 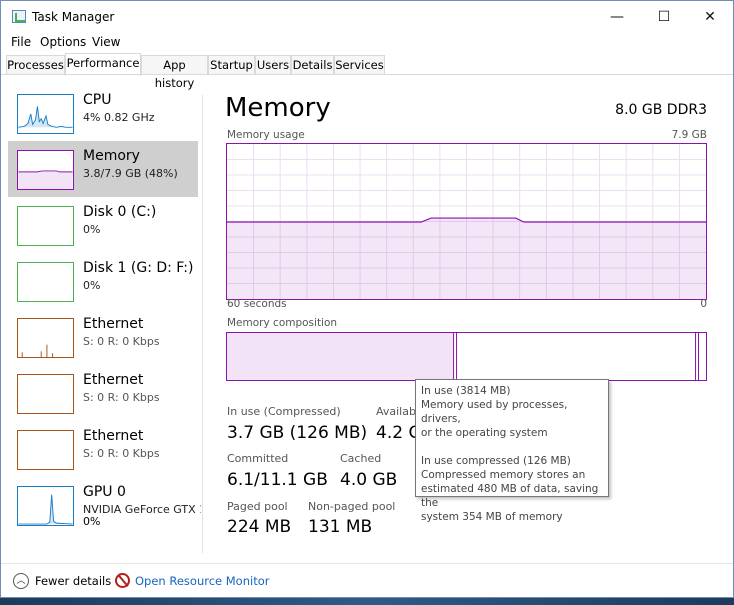 What do you see at coordinates (97, 100) in the screenshot?
I see `resource-title: CPU` at bounding box center [97, 100].